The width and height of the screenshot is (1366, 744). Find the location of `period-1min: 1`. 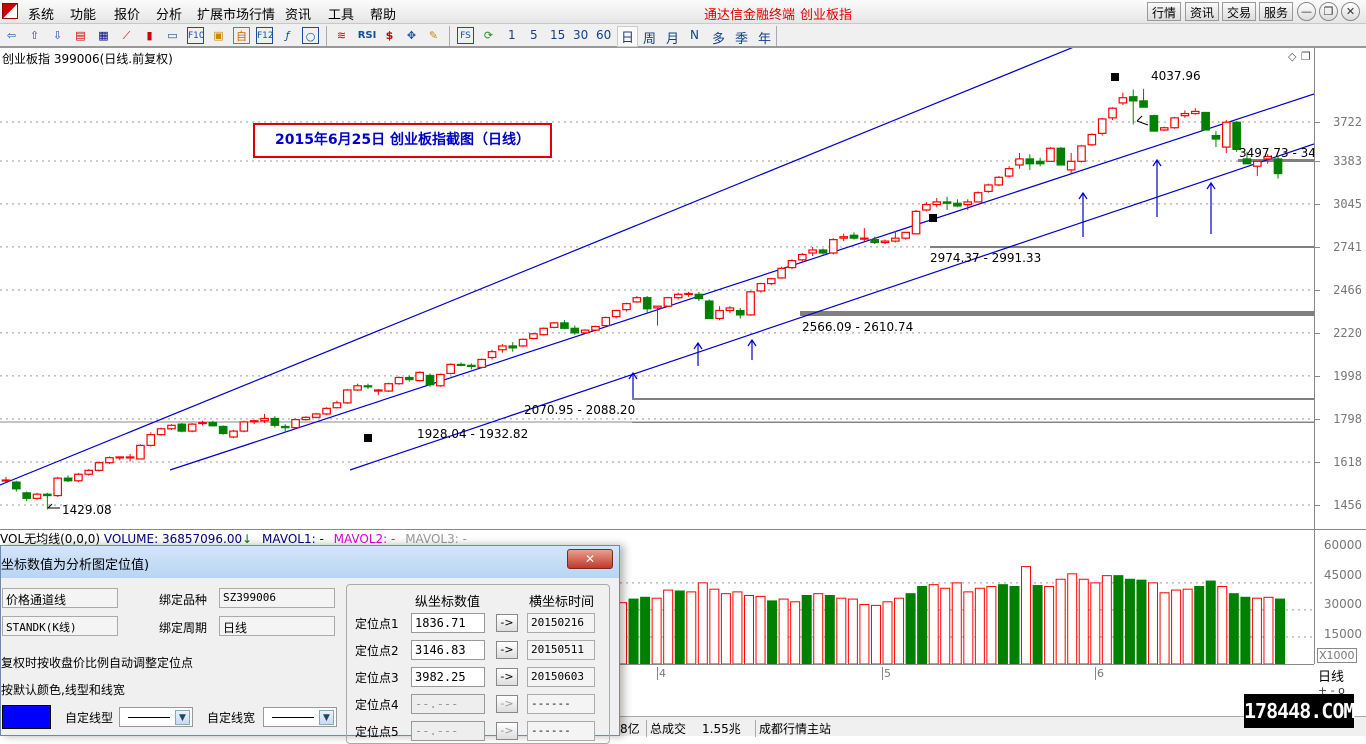

period-1min: 1 is located at coordinates (512, 35).